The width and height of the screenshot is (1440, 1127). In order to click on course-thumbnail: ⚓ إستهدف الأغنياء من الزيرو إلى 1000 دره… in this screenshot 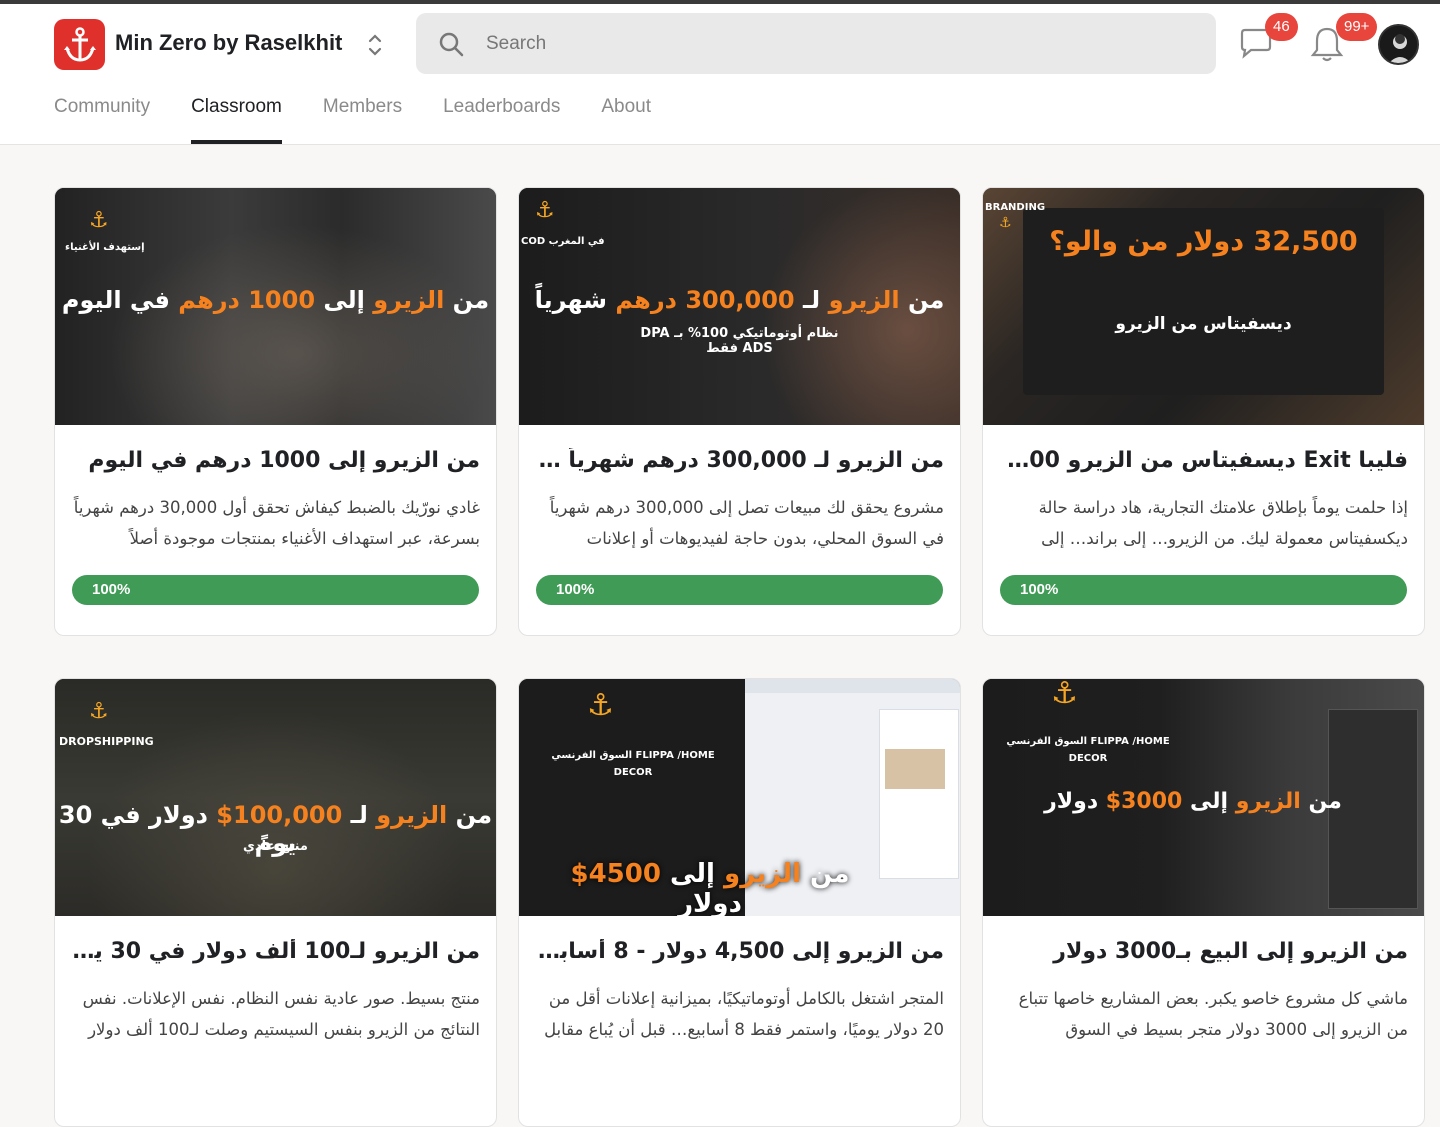, I will do `click(275, 306)`.